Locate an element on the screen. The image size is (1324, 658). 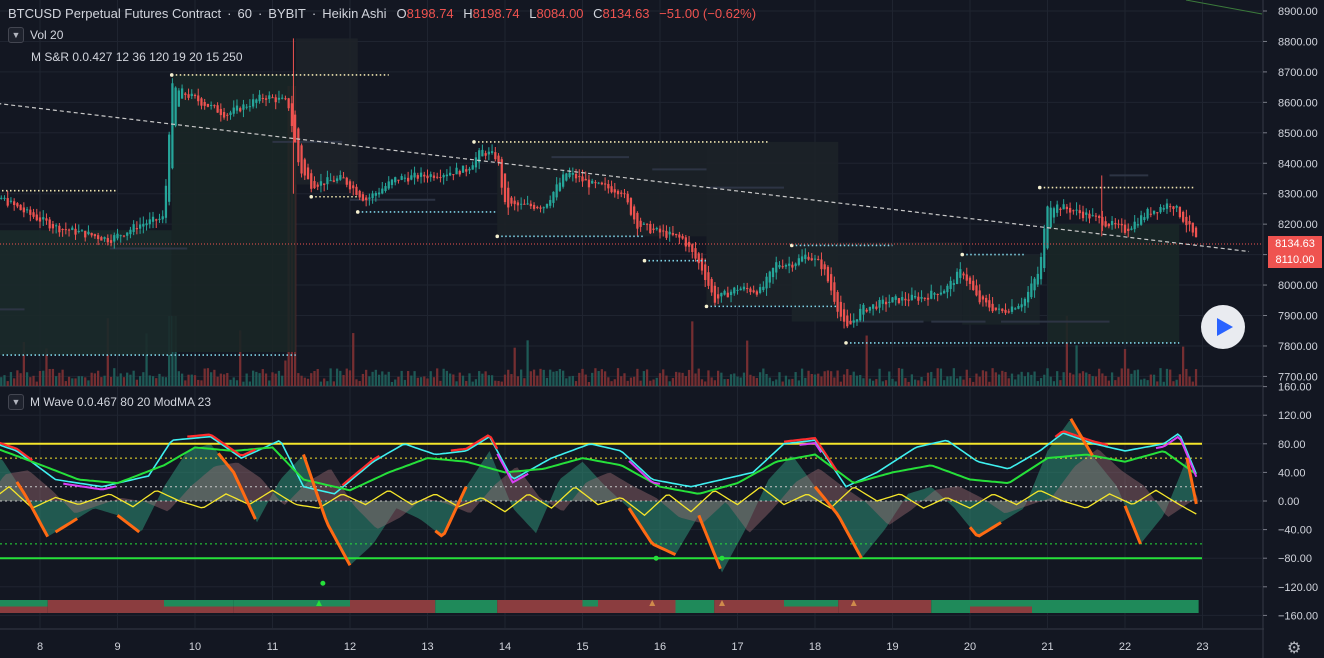
open-key: O is located at coordinates (401, 13).